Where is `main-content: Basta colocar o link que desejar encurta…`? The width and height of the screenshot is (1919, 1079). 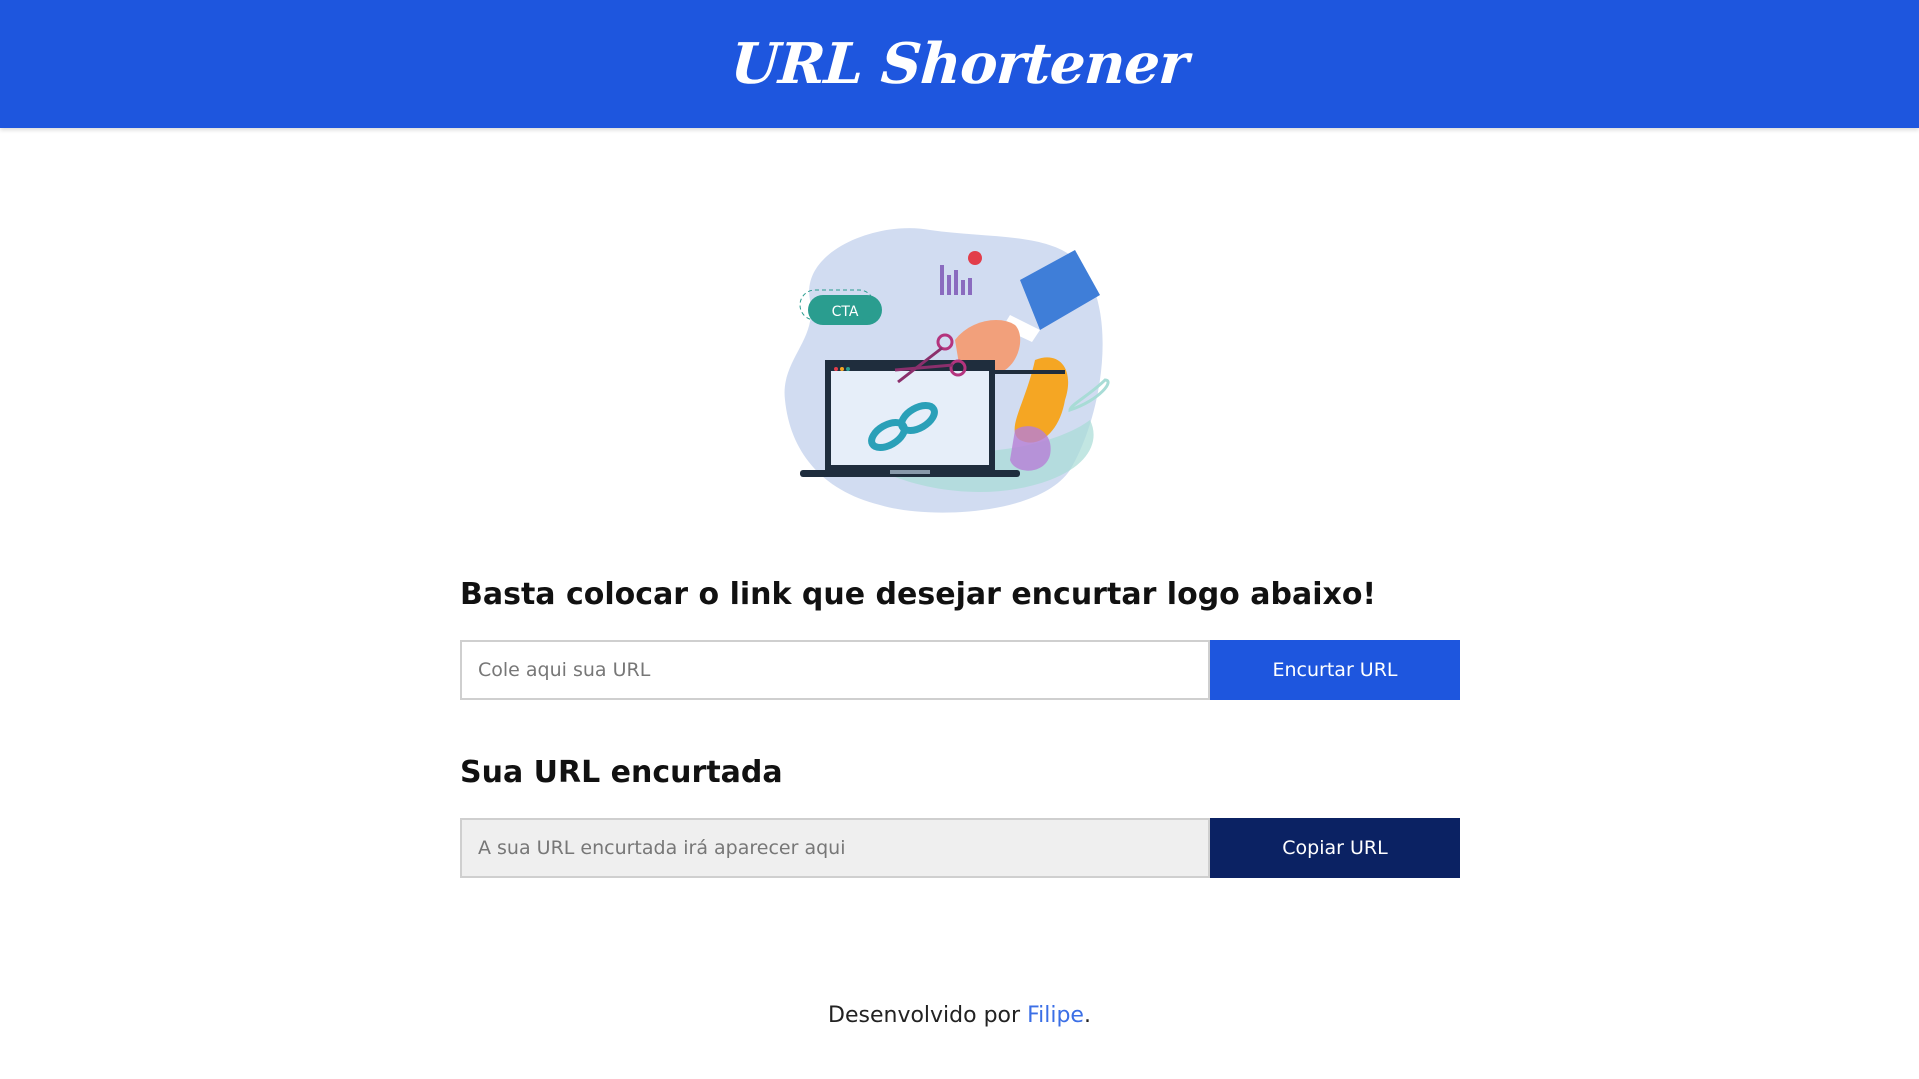 main-content: Basta colocar o link que desejar encurta… is located at coordinates (960, 724).